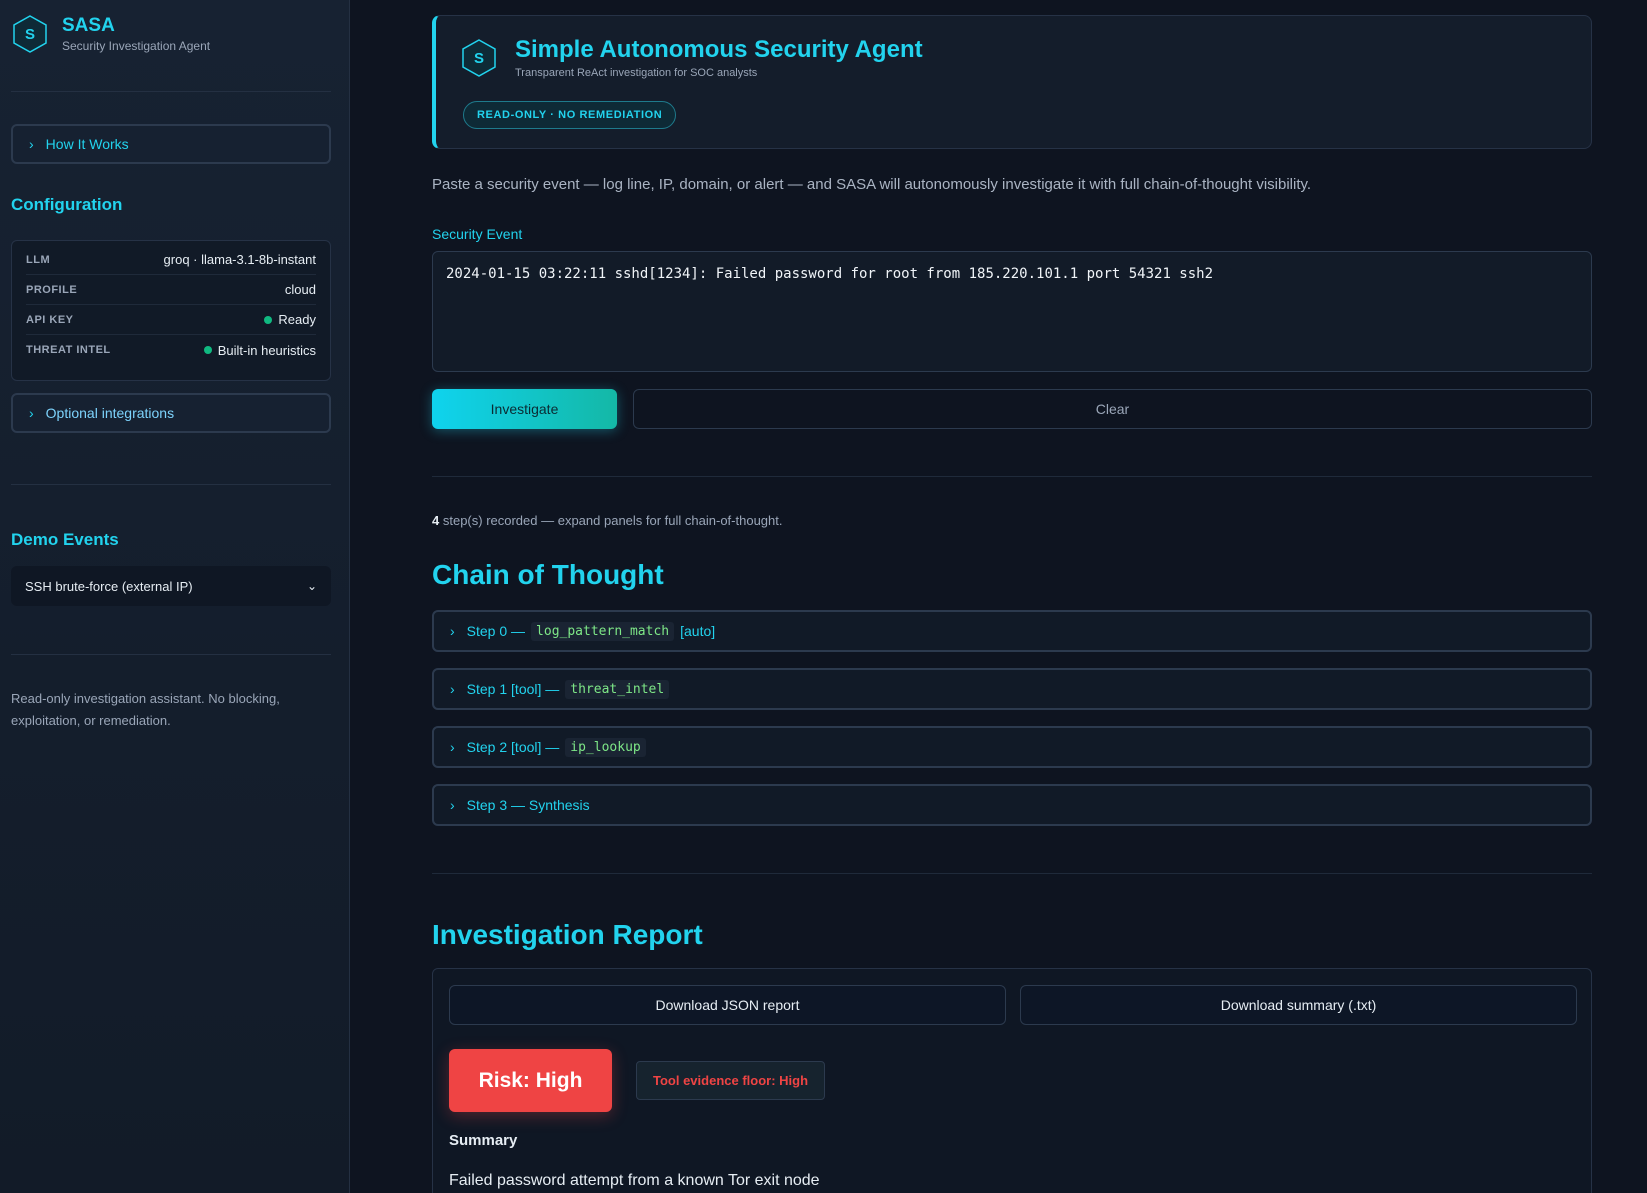 Image resolution: width=1647 pixels, height=1193 pixels. What do you see at coordinates (479, 58) in the screenshot?
I see `agent-logo-icon: S` at bounding box center [479, 58].